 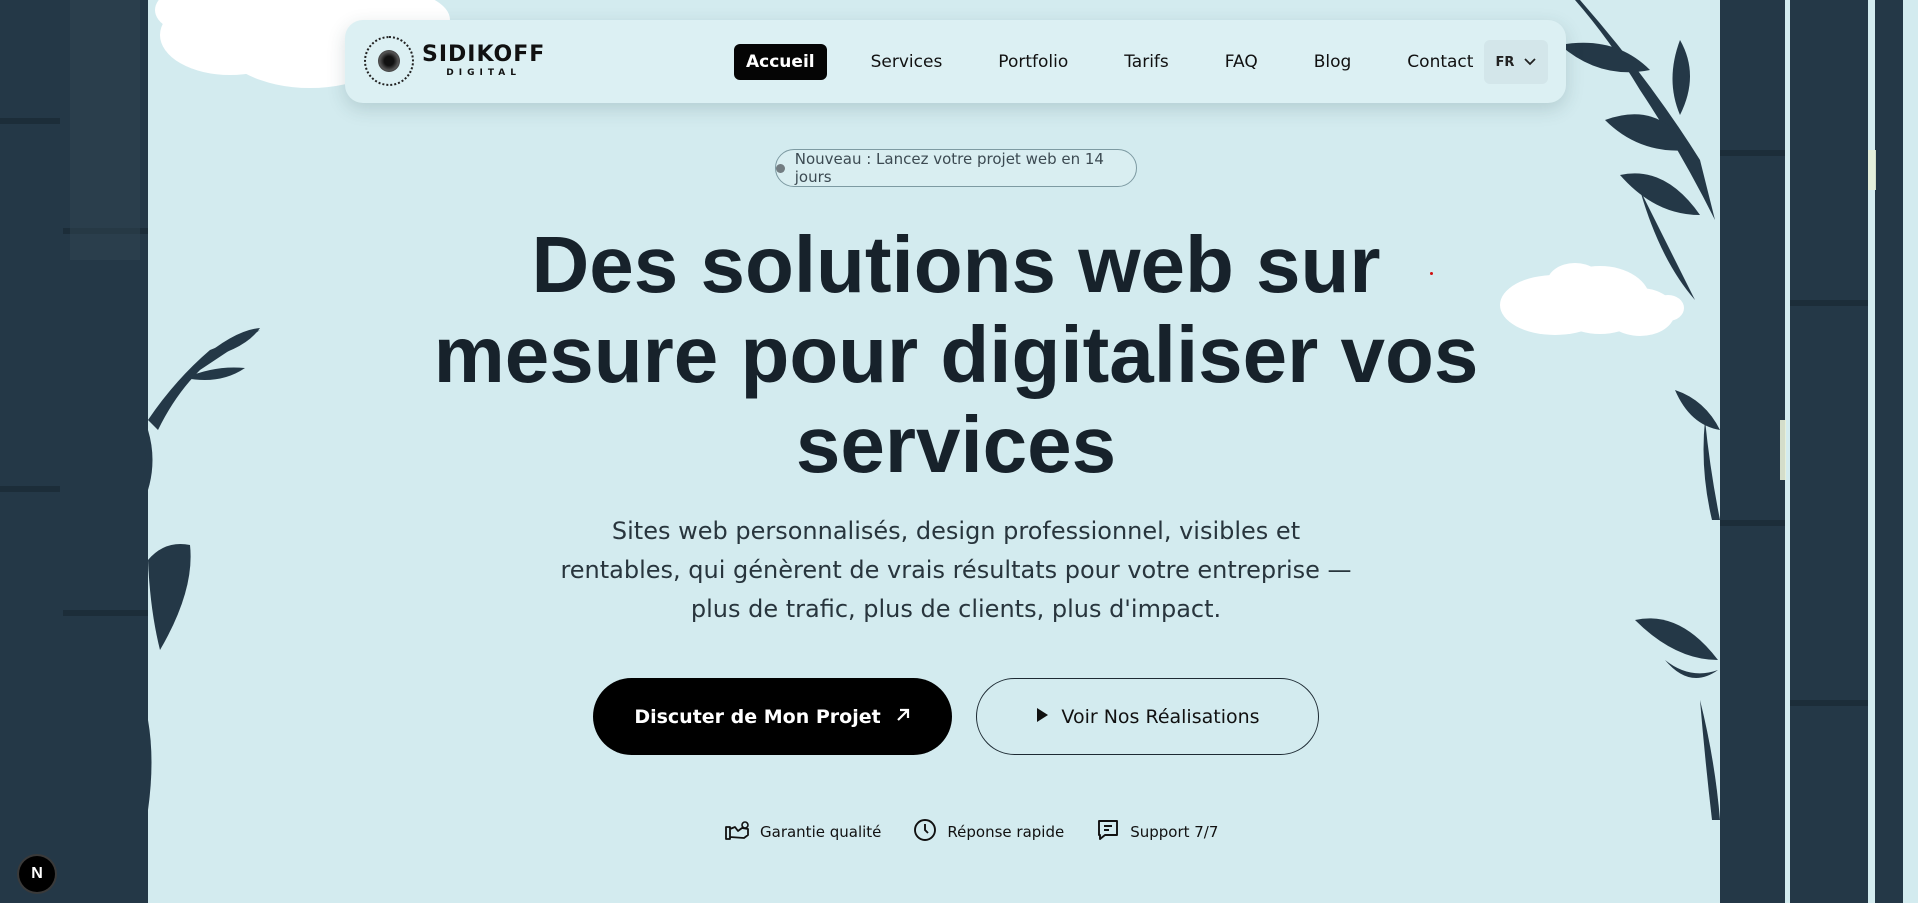 What do you see at coordinates (1108, 832) in the screenshot?
I see `chat-icon` at bounding box center [1108, 832].